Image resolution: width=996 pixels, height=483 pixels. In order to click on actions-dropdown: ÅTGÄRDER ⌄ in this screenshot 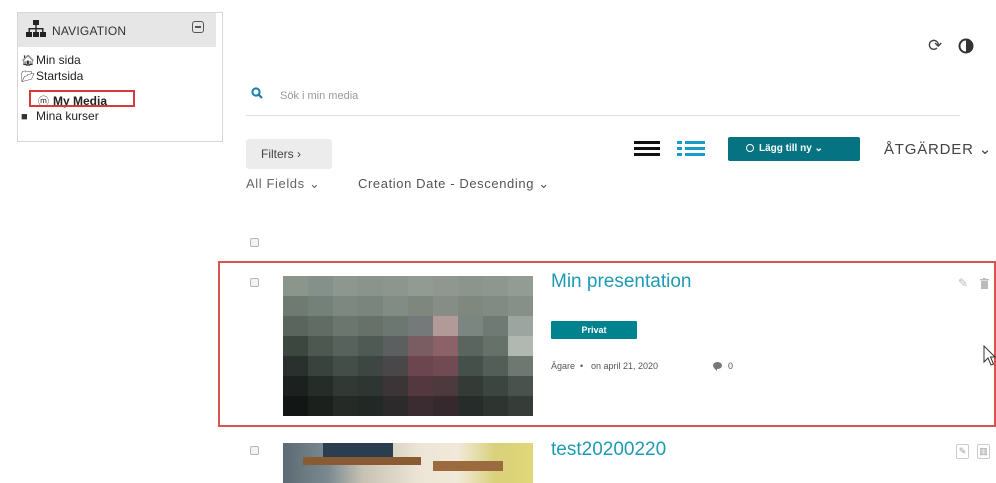, I will do `click(938, 149)`.